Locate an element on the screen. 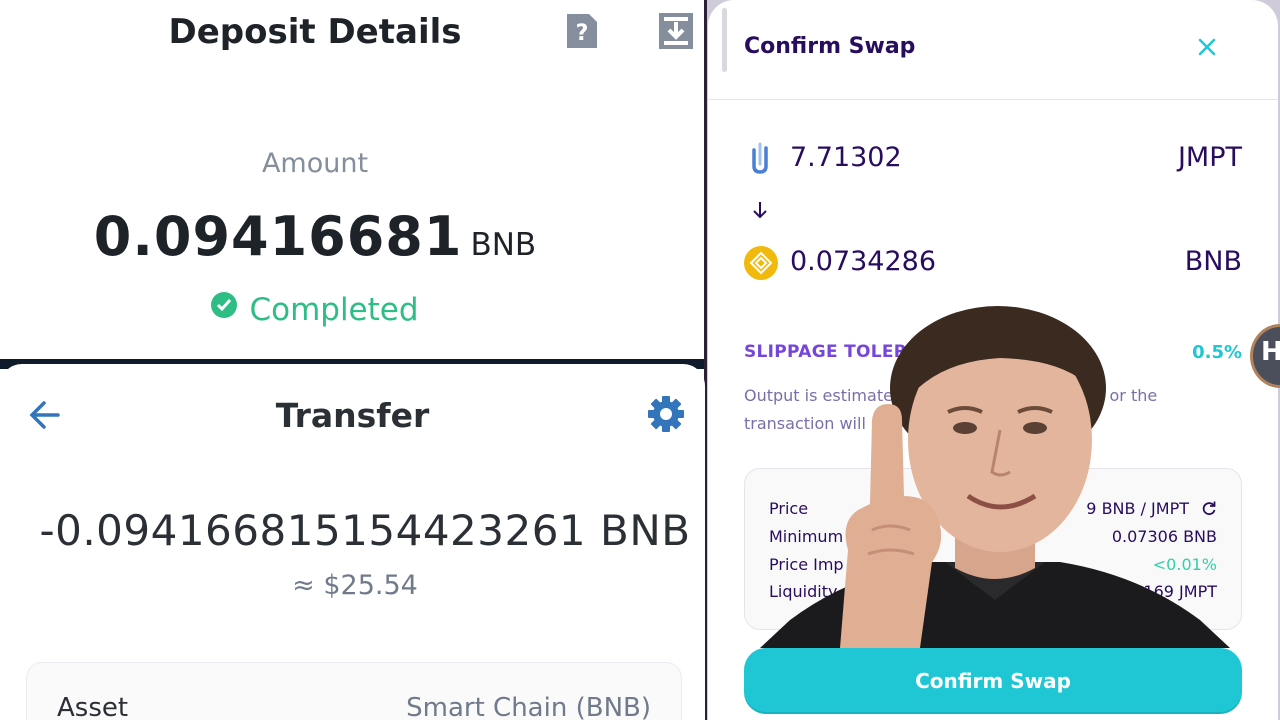 This screenshot has width=1280, height=720. scrollbar is located at coordinates (724, 40).